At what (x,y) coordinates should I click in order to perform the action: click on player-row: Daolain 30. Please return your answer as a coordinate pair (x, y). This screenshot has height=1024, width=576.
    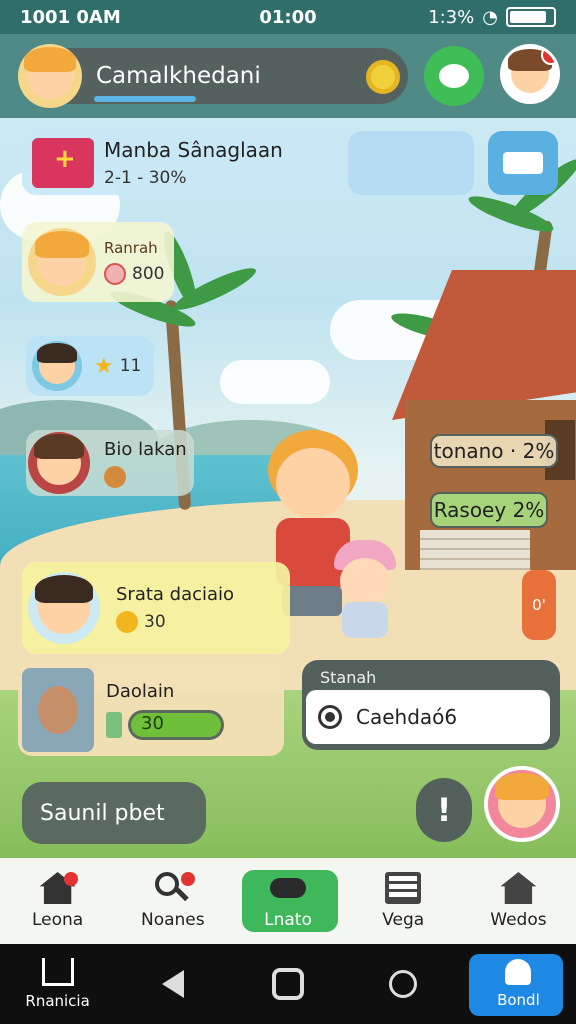
    Looking at the image, I should click on (151, 710).